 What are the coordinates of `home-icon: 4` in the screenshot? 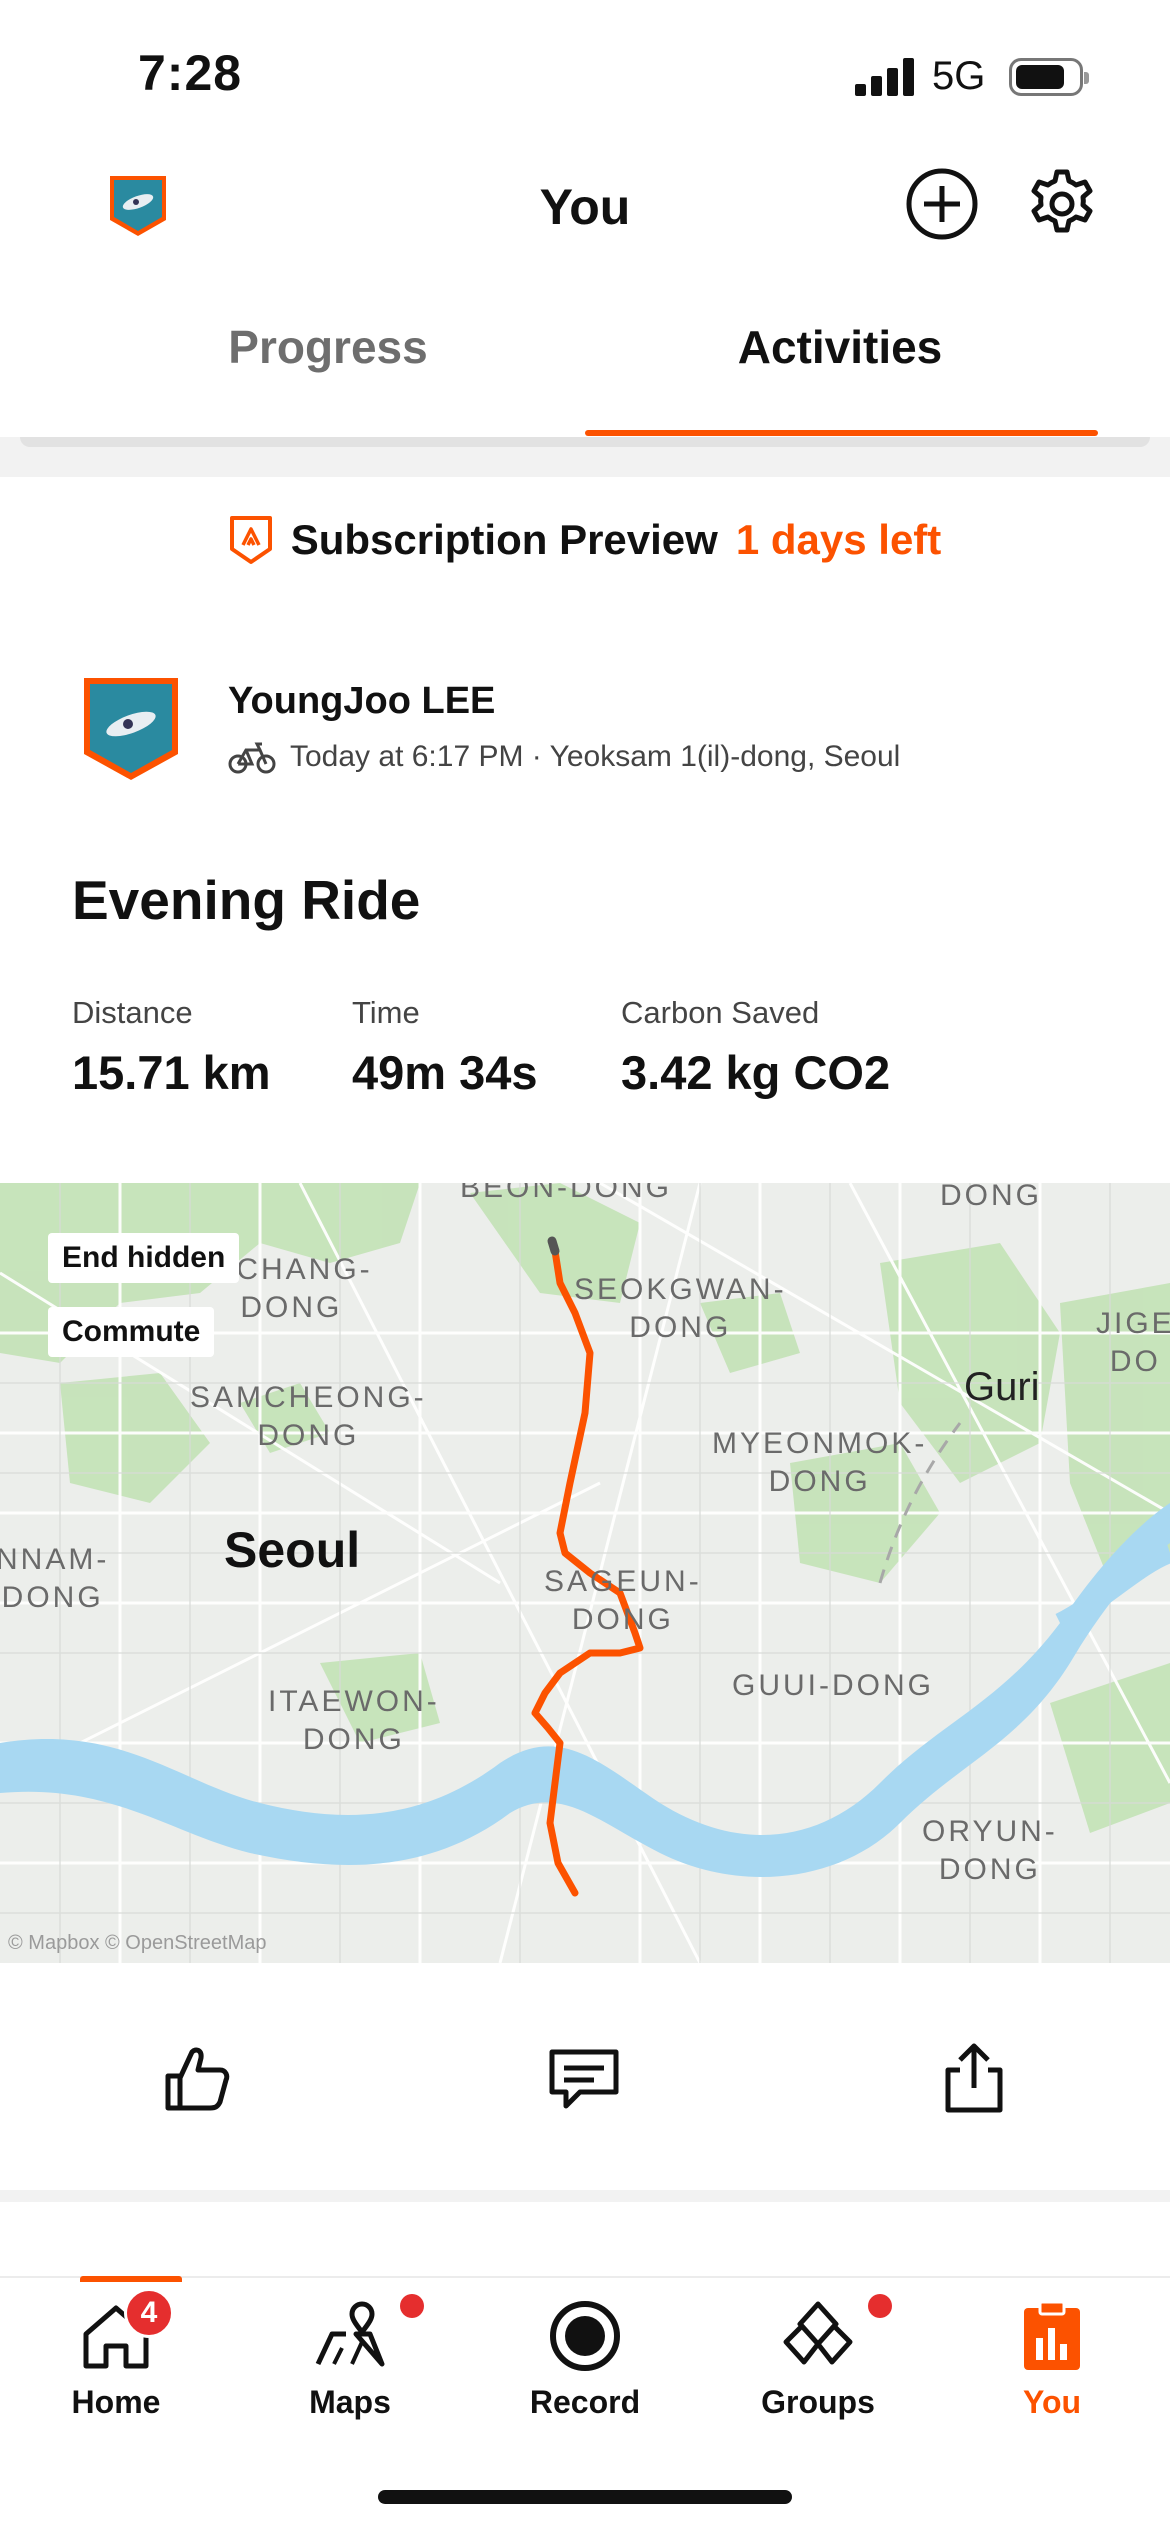 It's located at (126, 2331).